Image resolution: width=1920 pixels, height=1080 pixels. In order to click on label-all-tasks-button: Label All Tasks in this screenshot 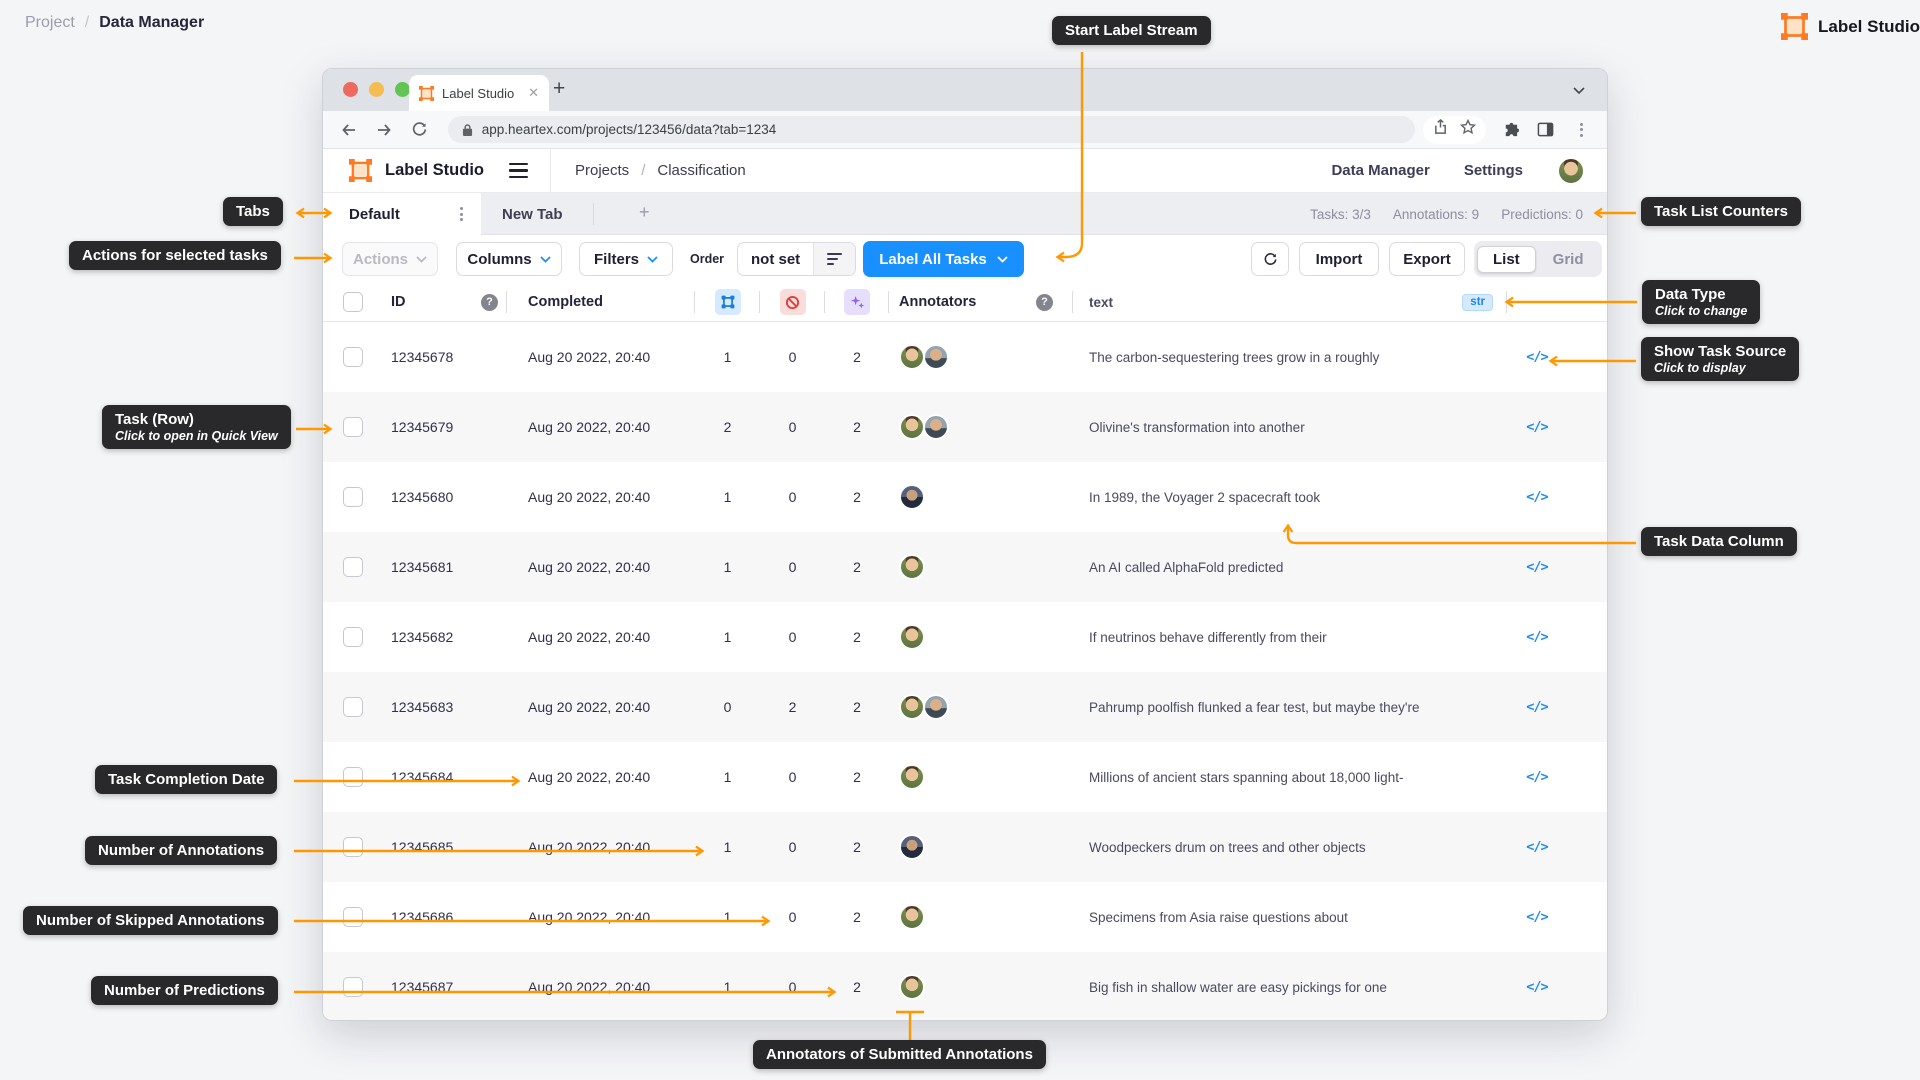, I will do `click(943, 259)`.